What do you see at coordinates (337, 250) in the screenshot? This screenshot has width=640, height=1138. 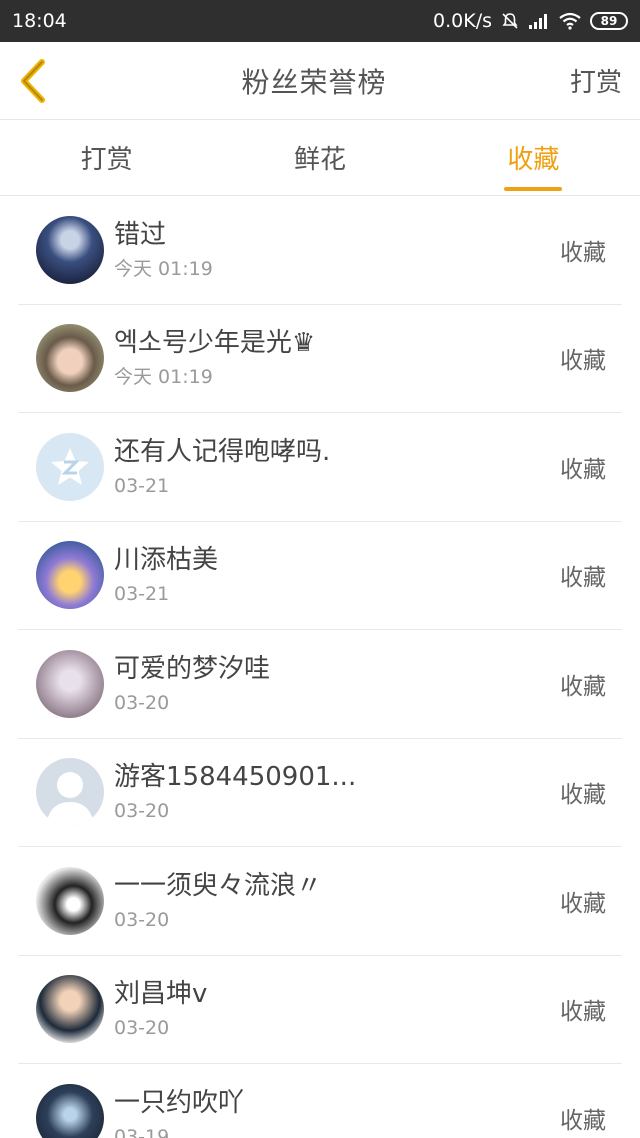 I see `item-info: 错过 今天 01:19` at bounding box center [337, 250].